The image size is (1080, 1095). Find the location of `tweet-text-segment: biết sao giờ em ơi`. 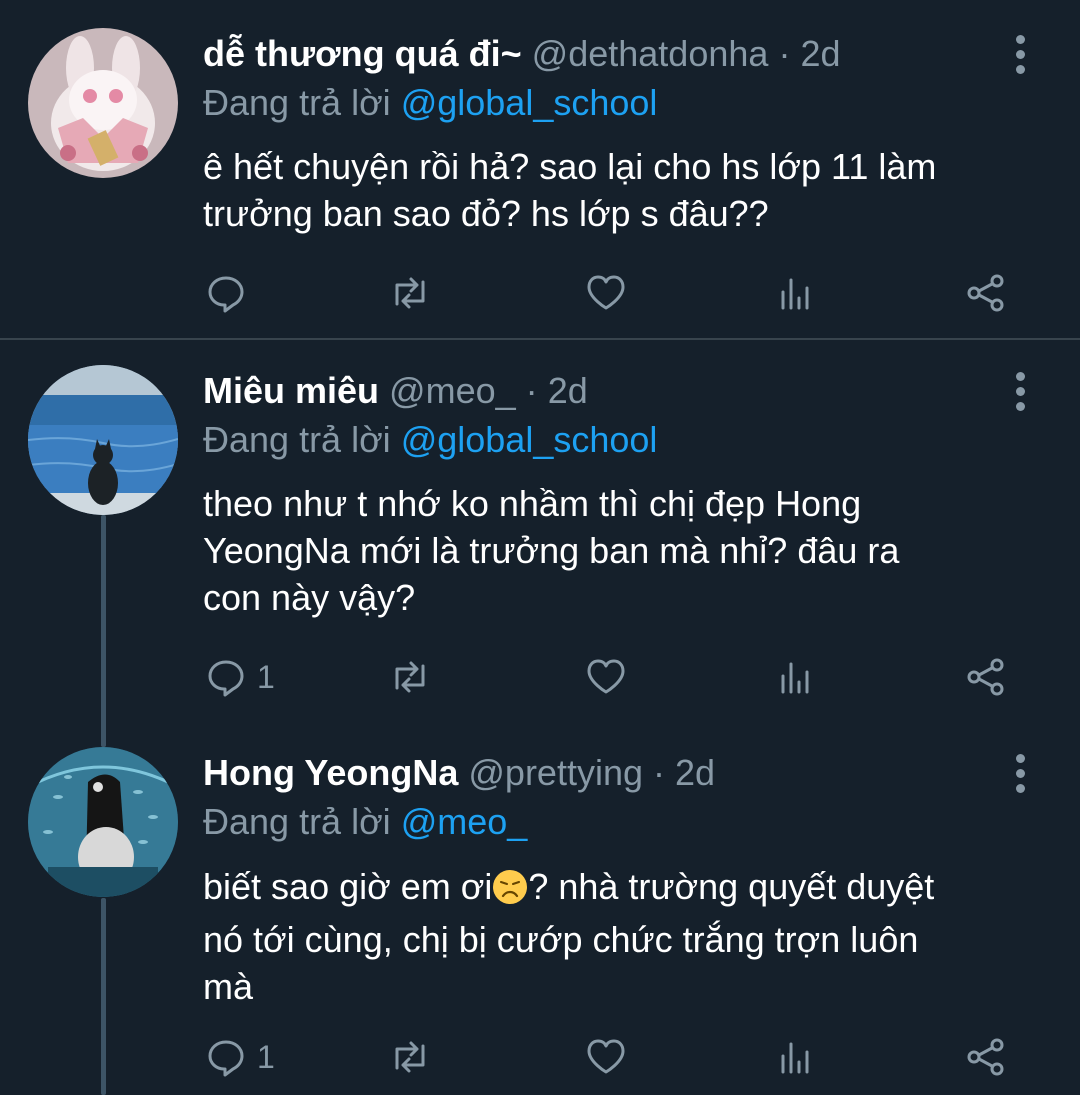

tweet-text-segment: biết sao giờ em ơi is located at coordinates (348, 886).